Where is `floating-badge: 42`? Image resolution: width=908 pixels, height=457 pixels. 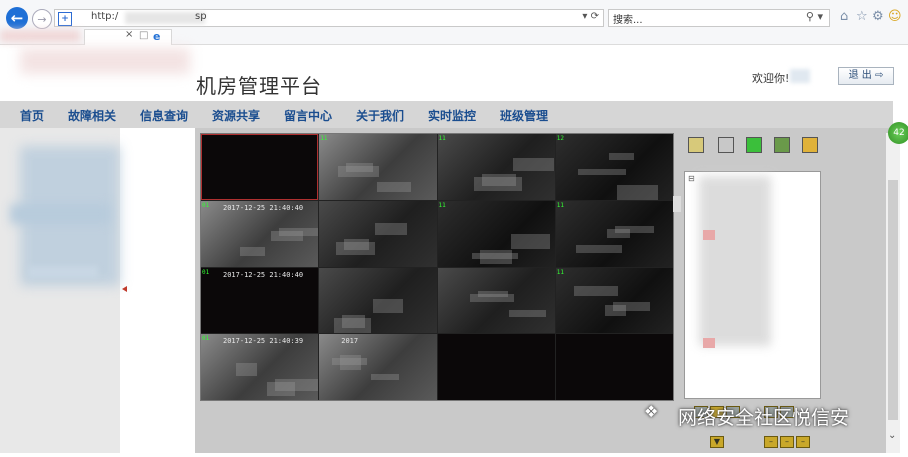 floating-badge: 42 is located at coordinates (898, 133).